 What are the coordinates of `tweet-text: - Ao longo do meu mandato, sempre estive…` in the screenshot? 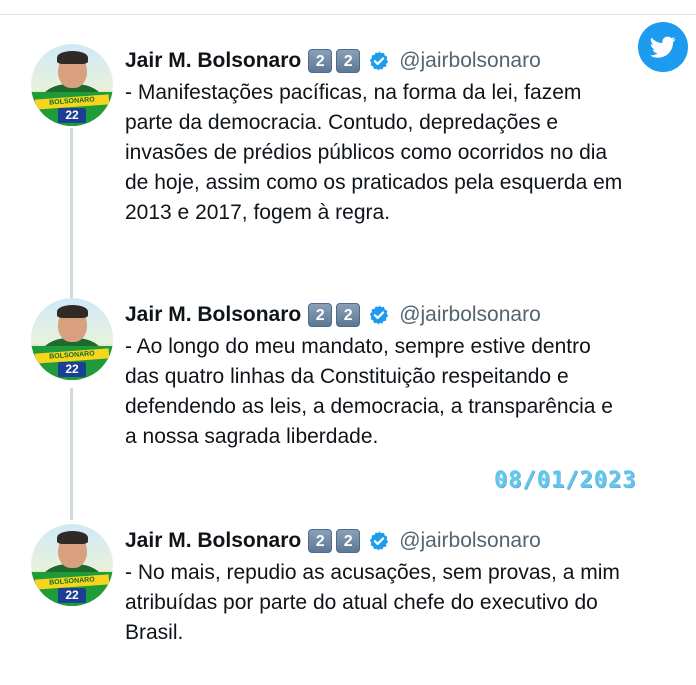 It's located at (369, 391).